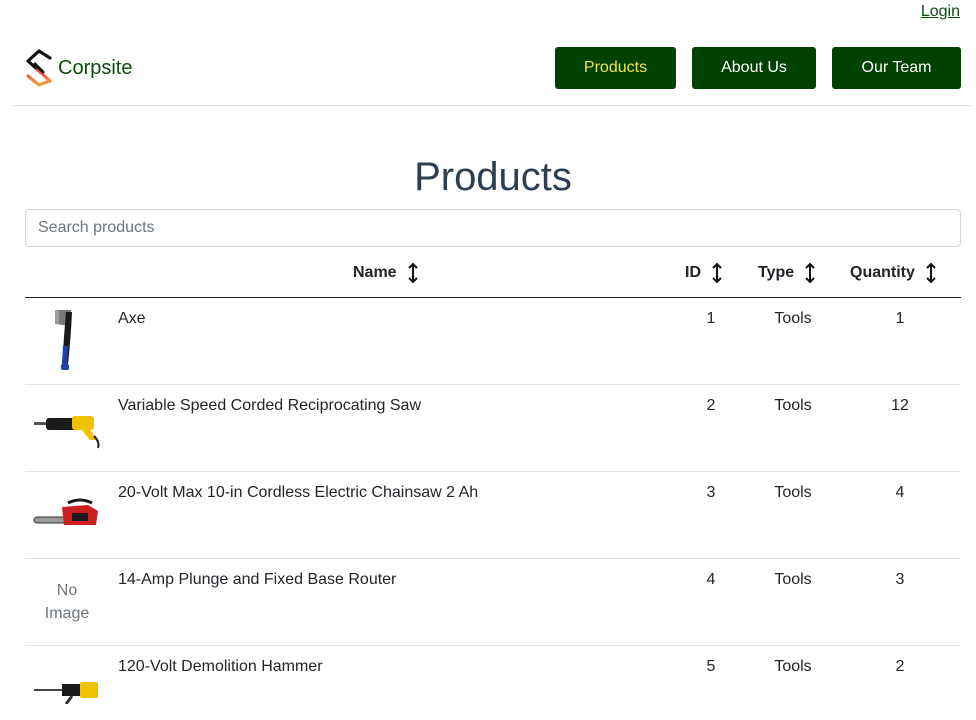 This screenshot has height=720, width=976. What do you see at coordinates (493, 683) in the screenshot?
I see `table-row: 120-Volt Demolition Hammer 5 Tools 2` at bounding box center [493, 683].